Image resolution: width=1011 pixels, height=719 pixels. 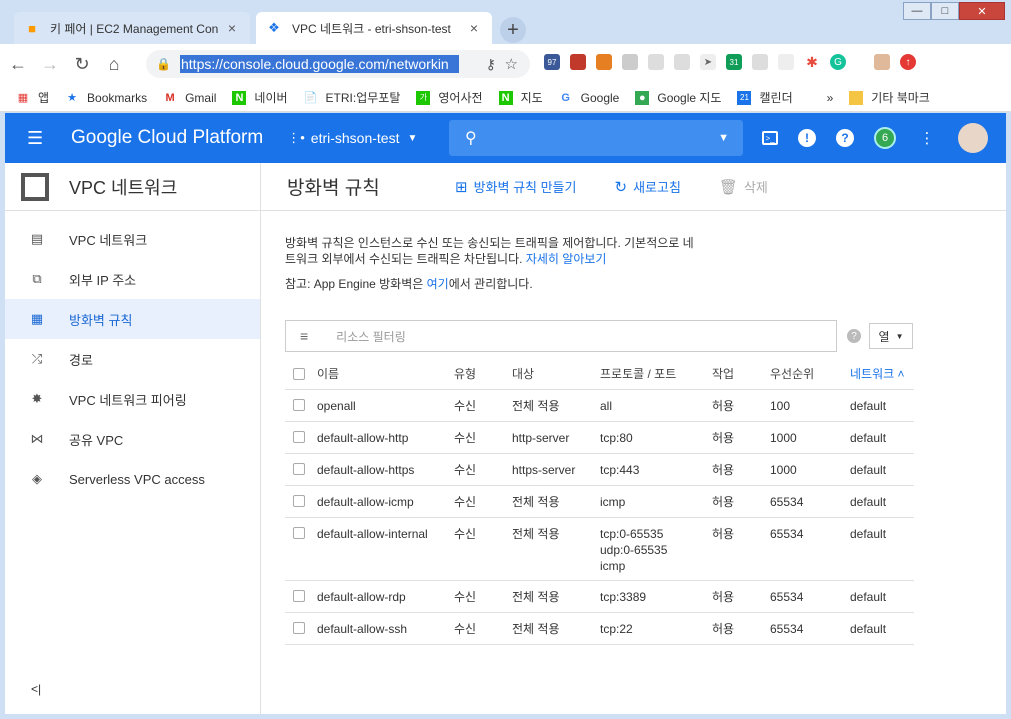 What do you see at coordinates (552, 62) in the screenshot?
I see `mail-extension-icon: 97` at bounding box center [552, 62].